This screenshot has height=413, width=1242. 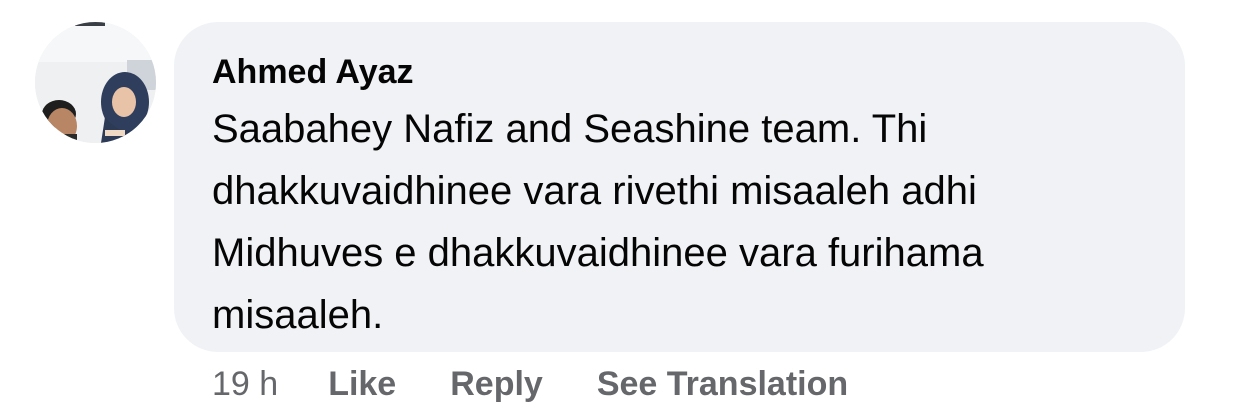 I want to click on profile-photo-icon, so click(x=95, y=82).